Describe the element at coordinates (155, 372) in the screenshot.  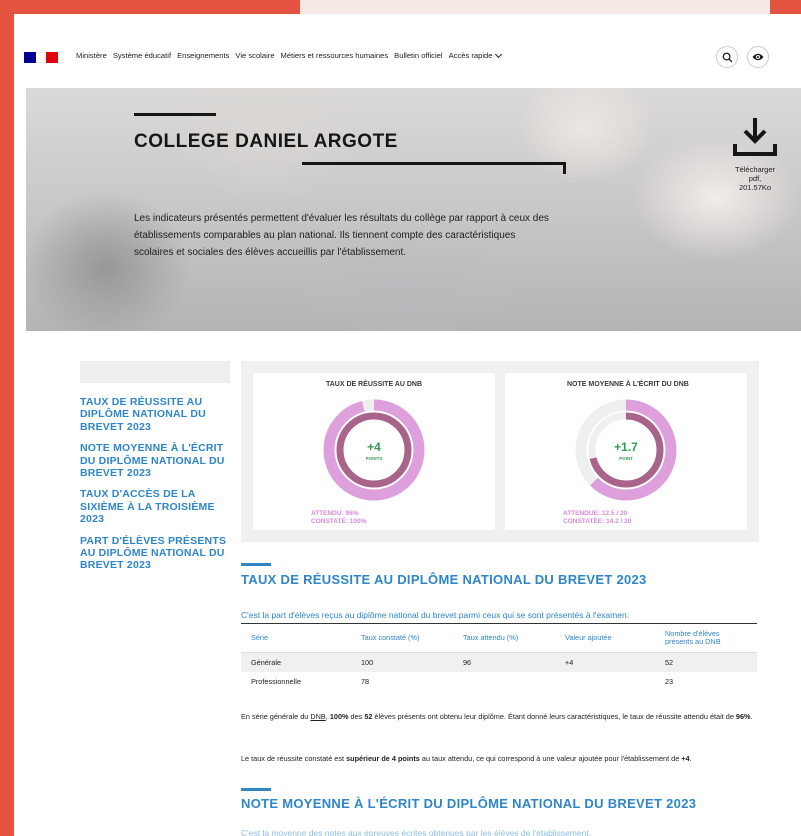
I see `sidebar-header` at that location.